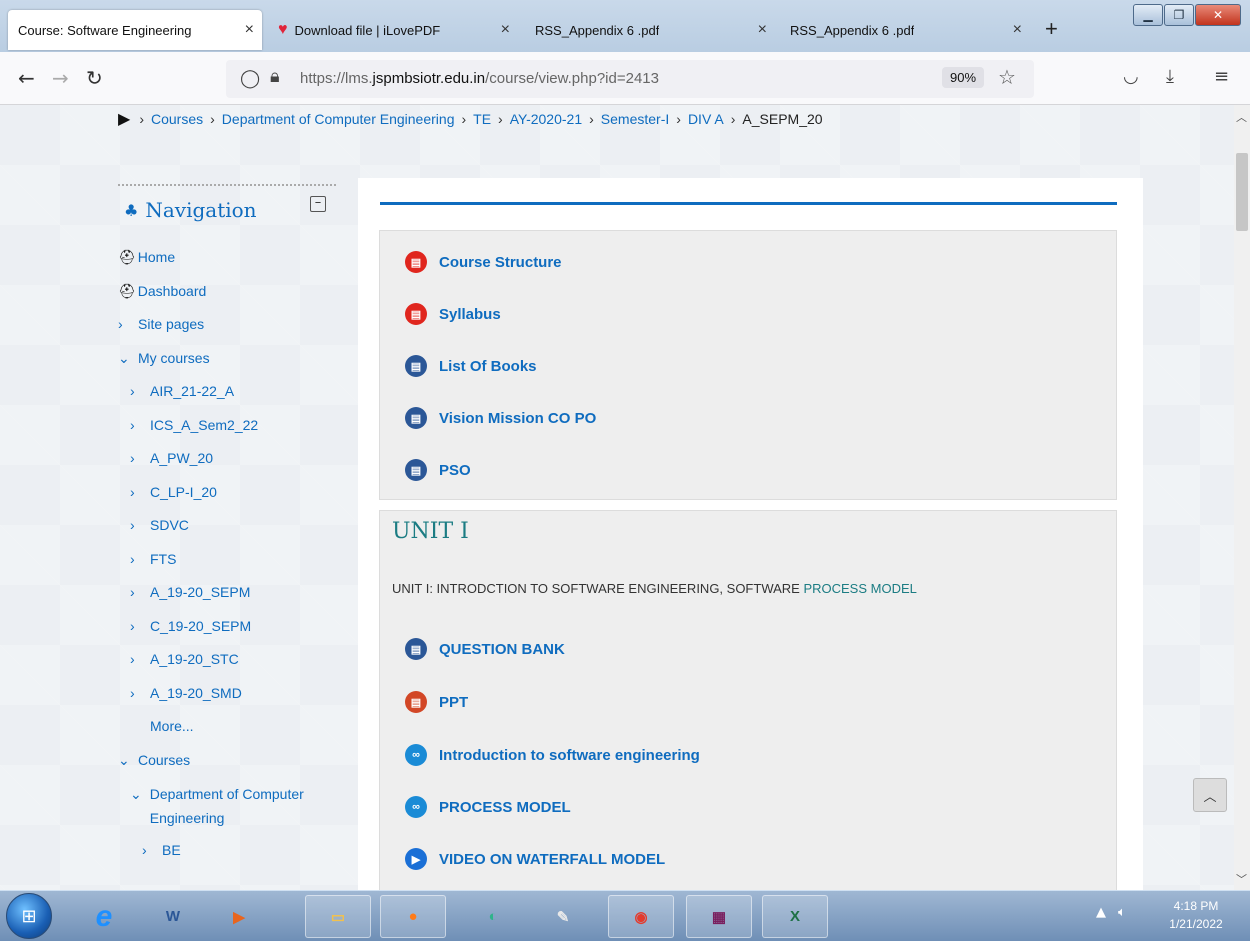 The height and width of the screenshot is (941, 1250). What do you see at coordinates (1196, 915) in the screenshot?
I see `system-clock: 4:18 PM 1/21/2022` at bounding box center [1196, 915].